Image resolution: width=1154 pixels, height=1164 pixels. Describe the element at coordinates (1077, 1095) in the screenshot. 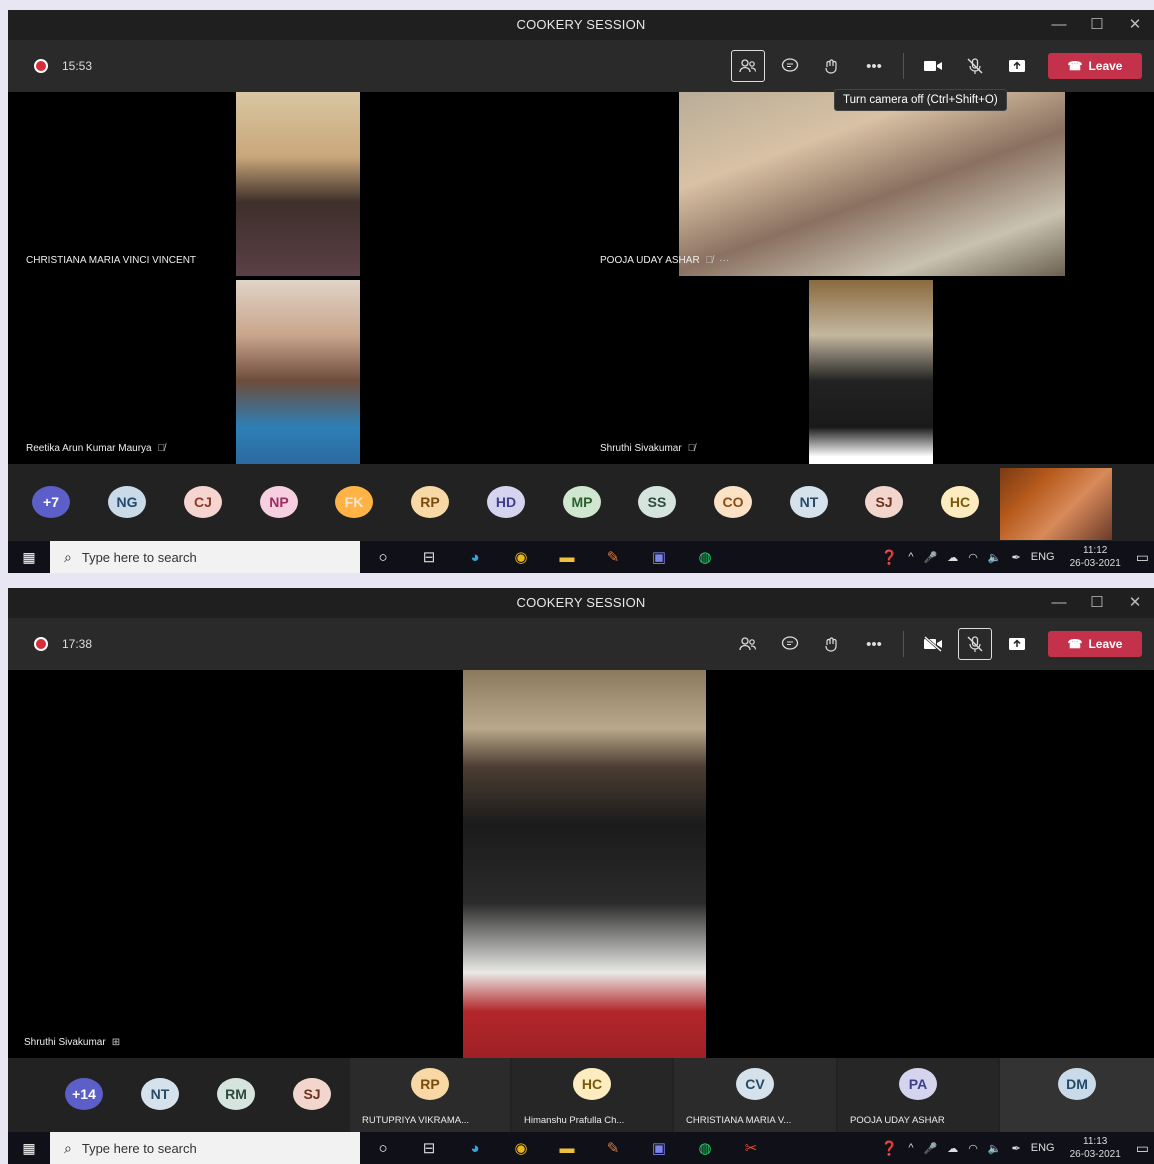

I see `participant-tile: DM` at that location.